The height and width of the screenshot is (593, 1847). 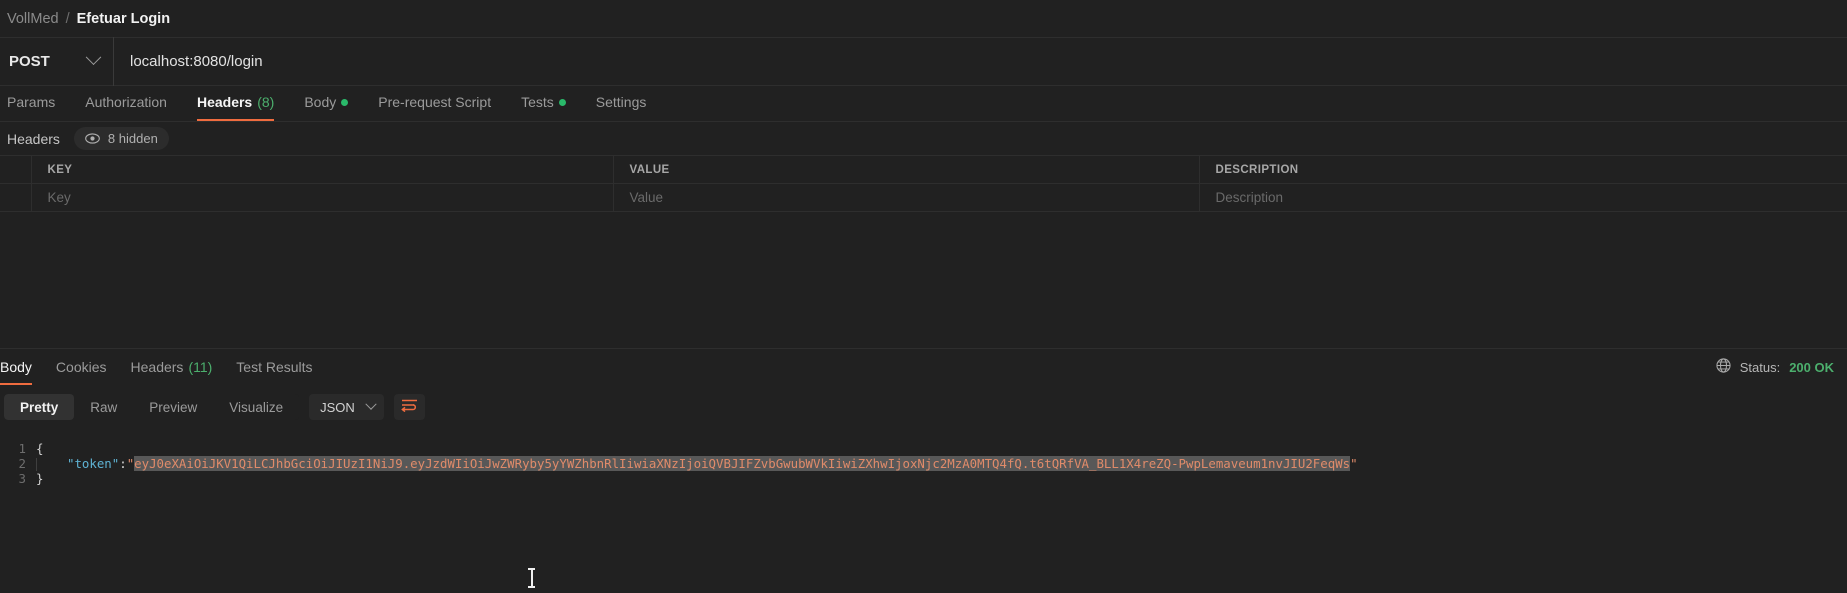 I want to click on body-format-select: JSON, so click(x=346, y=407).